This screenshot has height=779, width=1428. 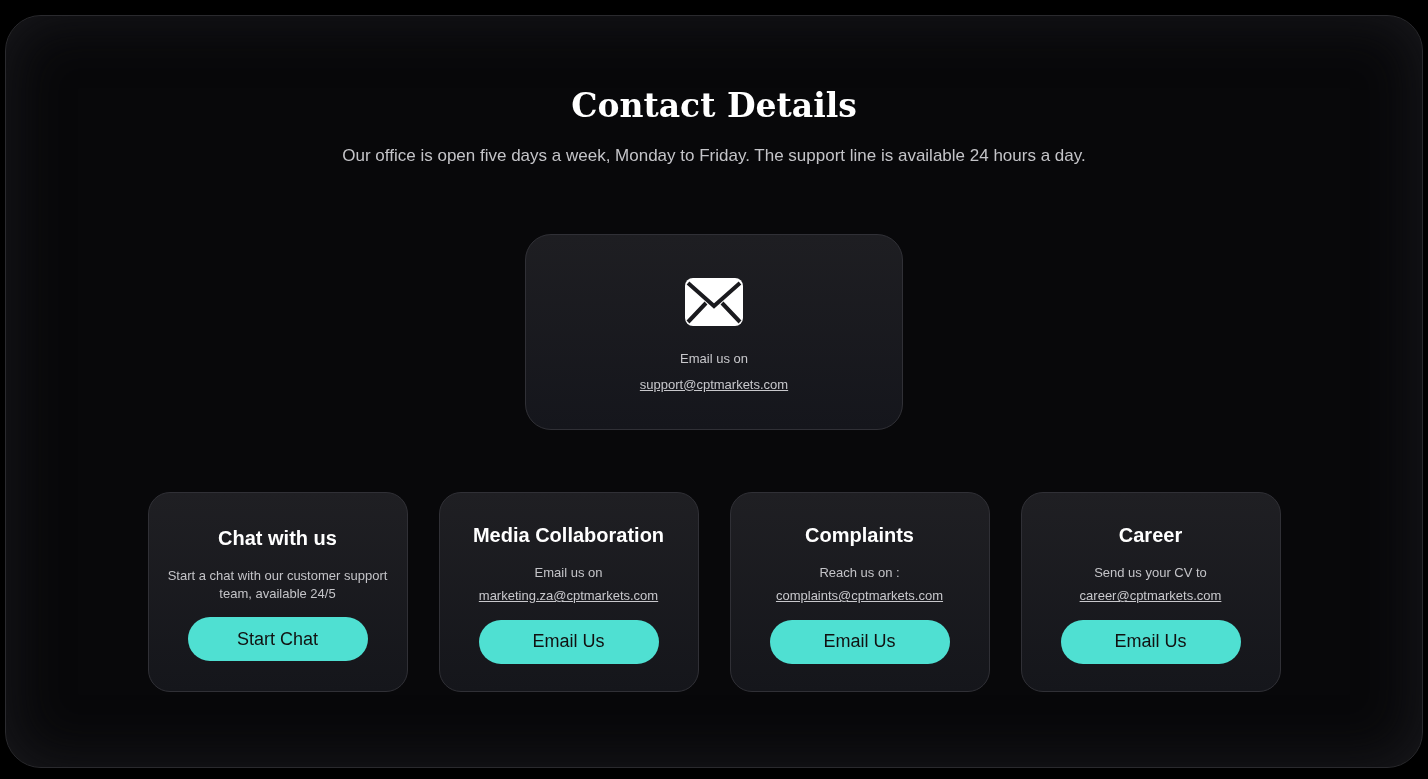 I want to click on email-link: complaints@cptmarkets.com, so click(x=859, y=596).